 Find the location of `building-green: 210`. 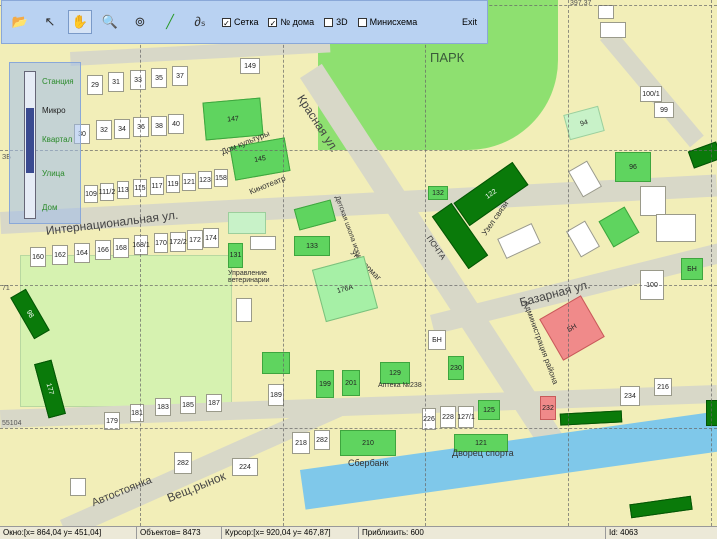

building-green: 210 is located at coordinates (368, 443).